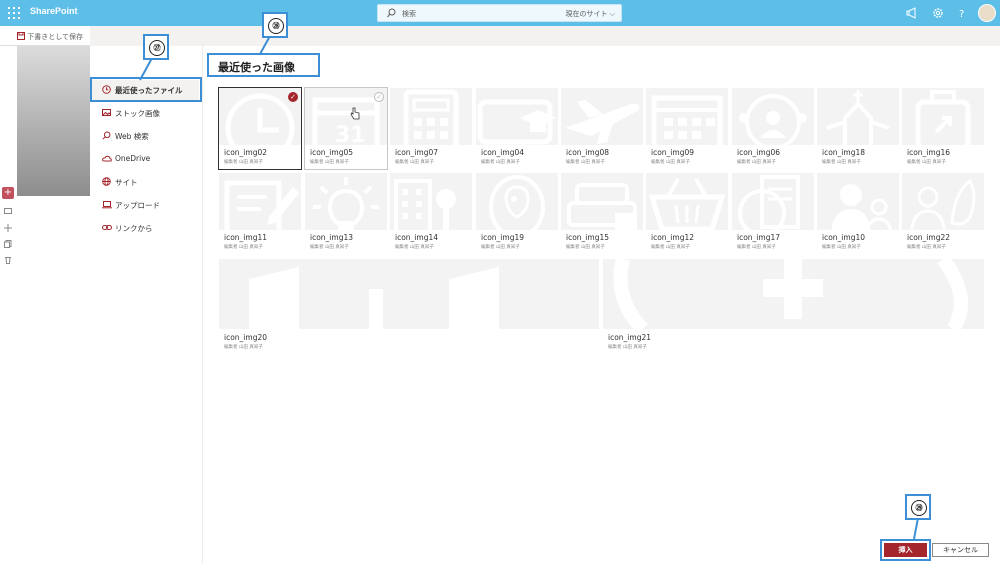 The width and height of the screenshot is (1000, 563). Describe the element at coordinates (938, 13) in the screenshot. I see `gear-icon` at that location.